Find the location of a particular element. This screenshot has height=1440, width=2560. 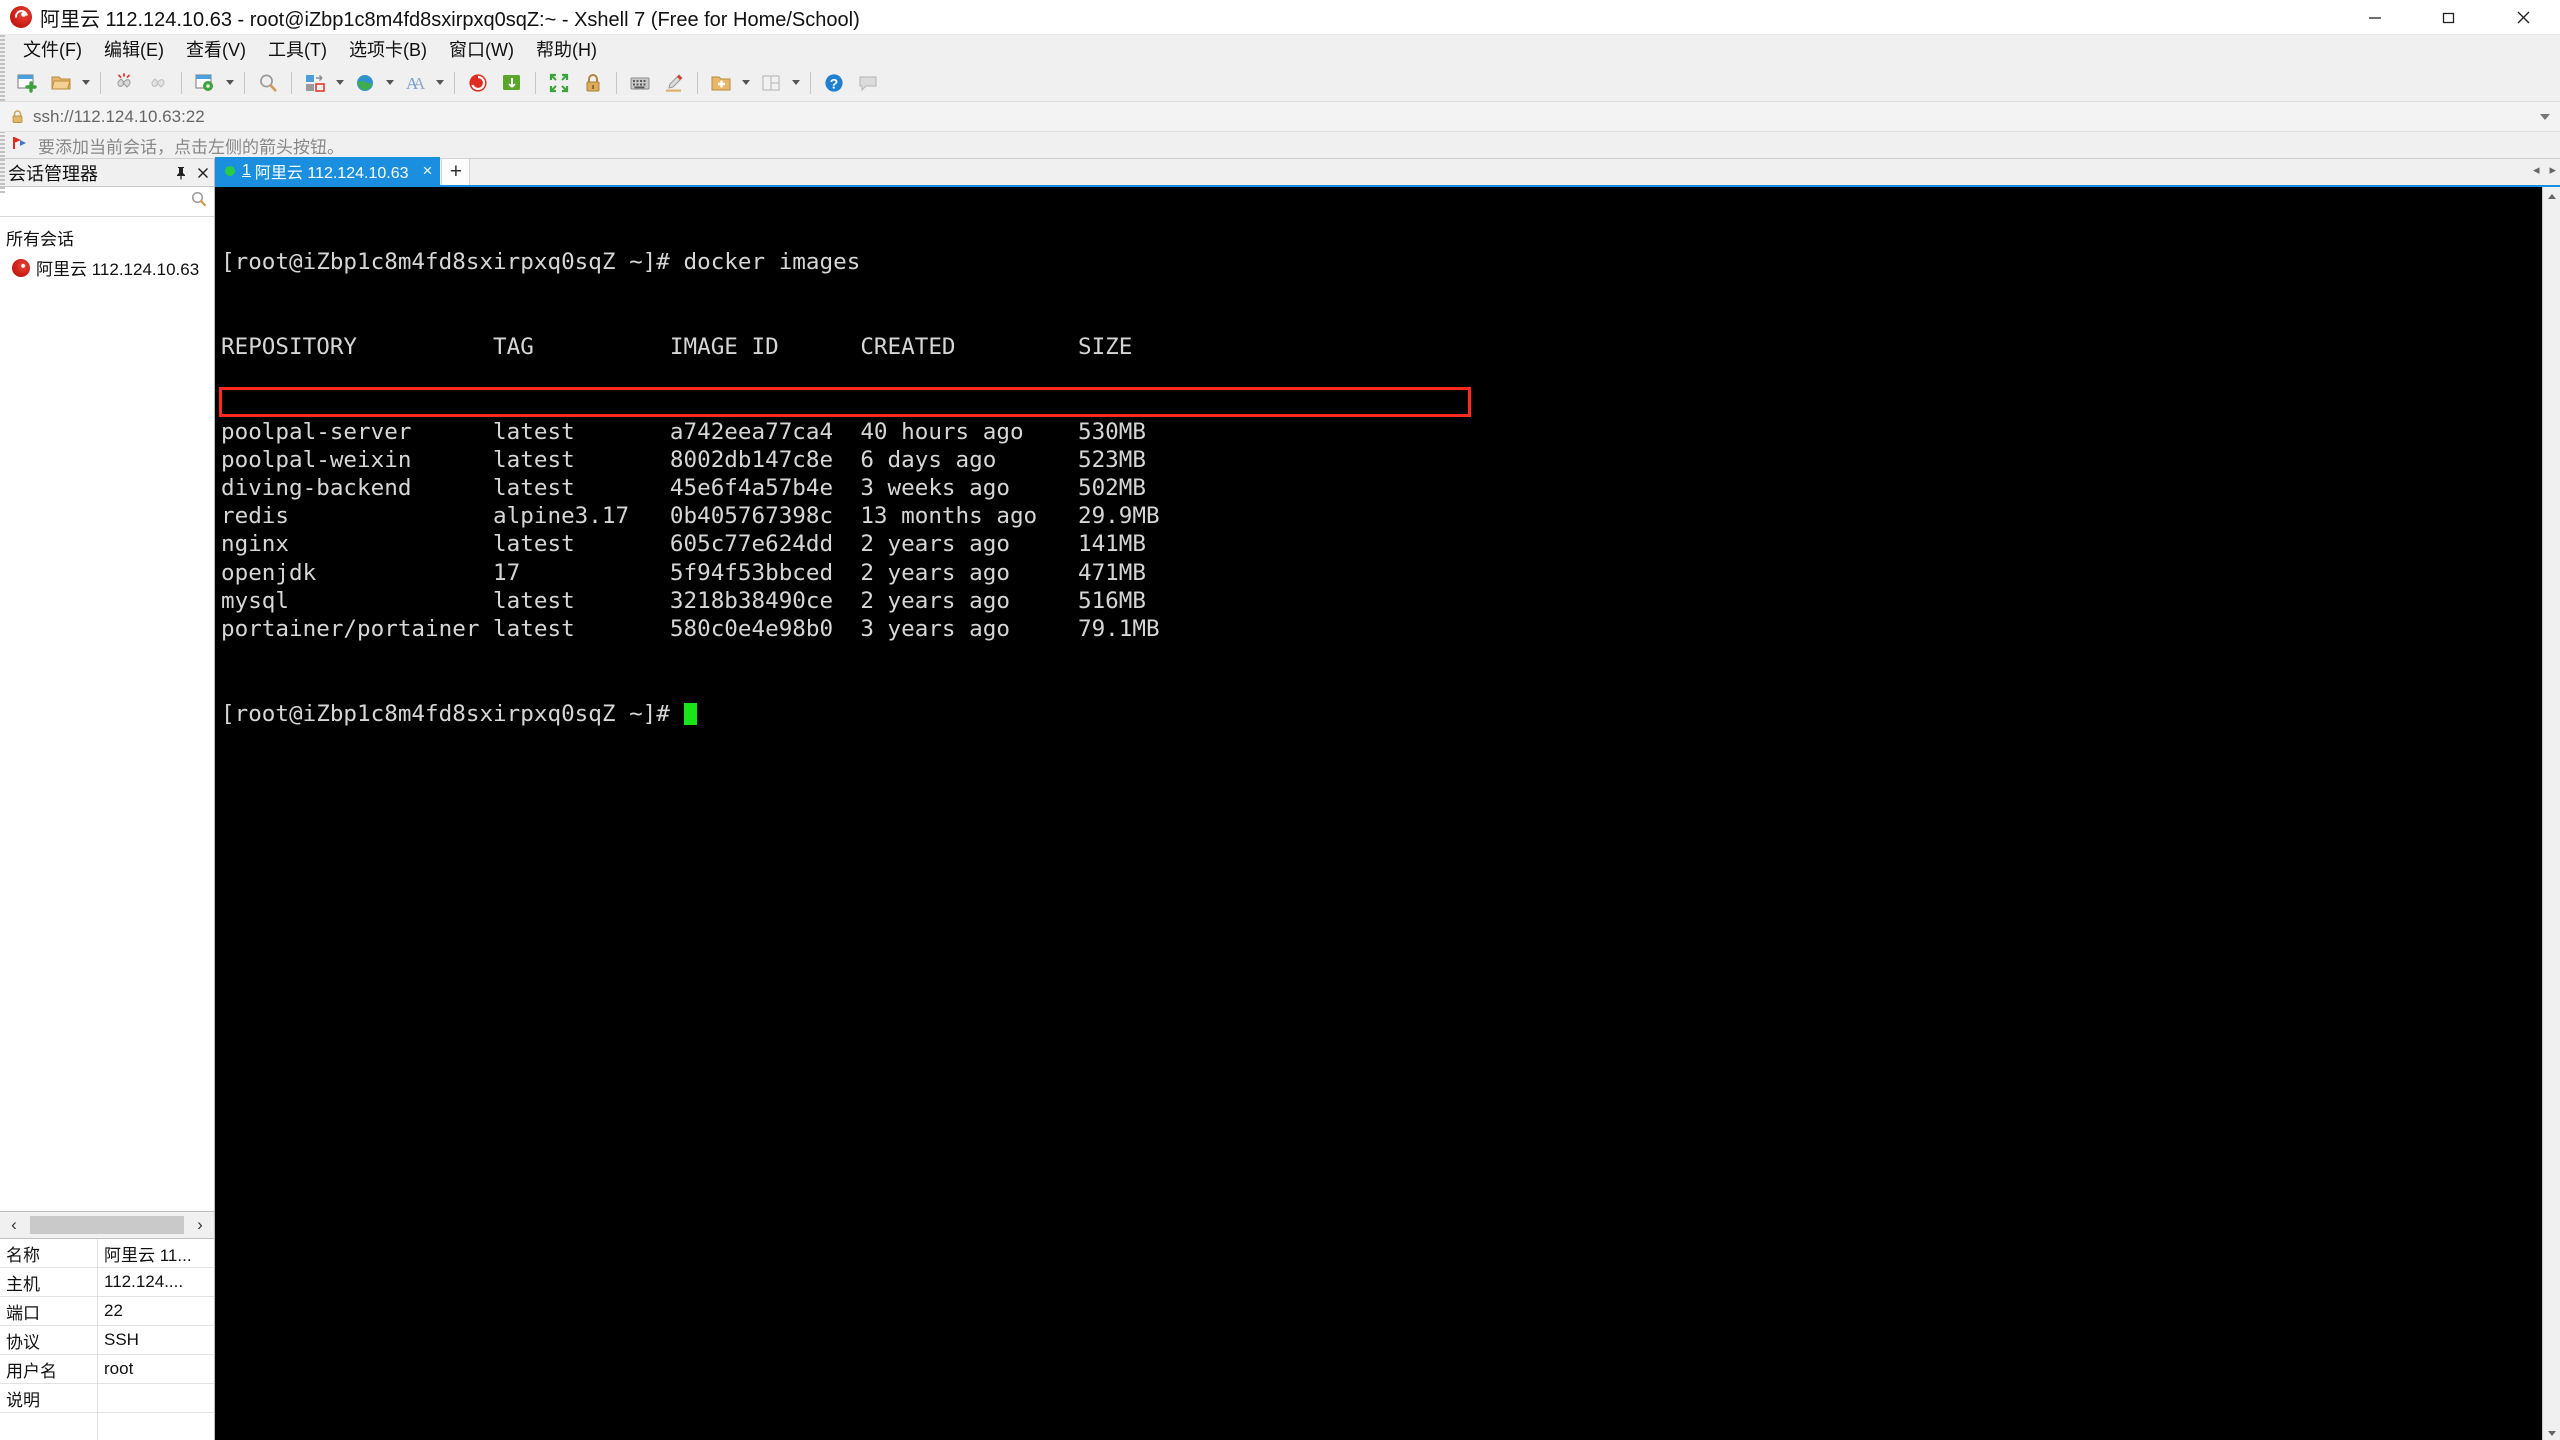

fullscreen-icon is located at coordinates (559, 83).